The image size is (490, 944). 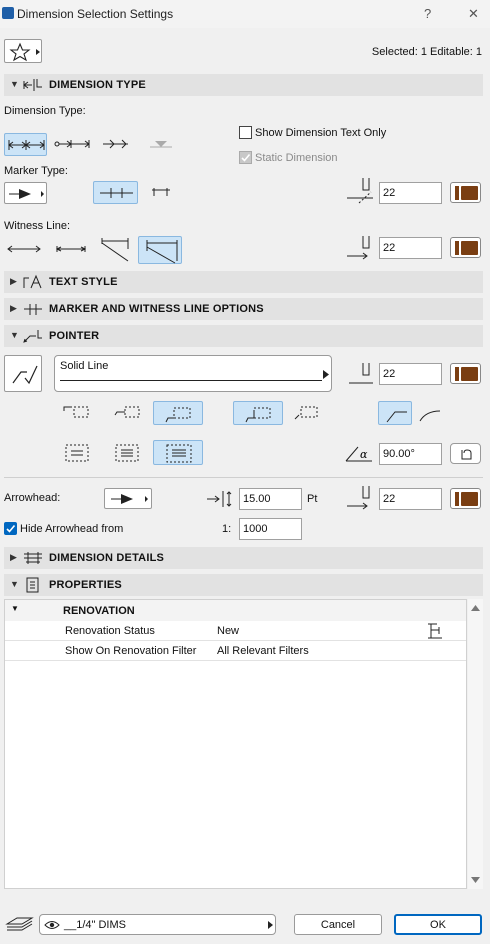 I want to click on pointer-toggle, so click(x=23, y=373).